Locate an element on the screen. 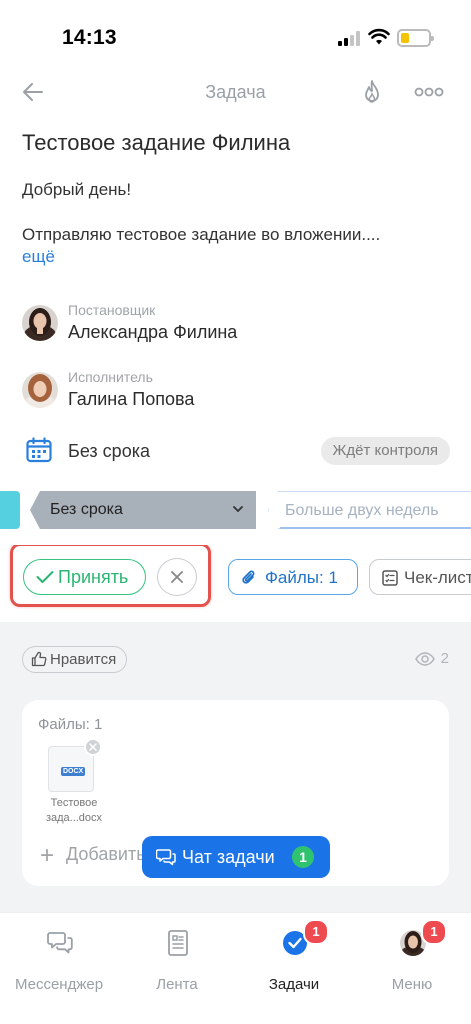 The width and height of the screenshot is (471, 1024). checklist-label: Чек-лист is located at coordinates (437, 577).